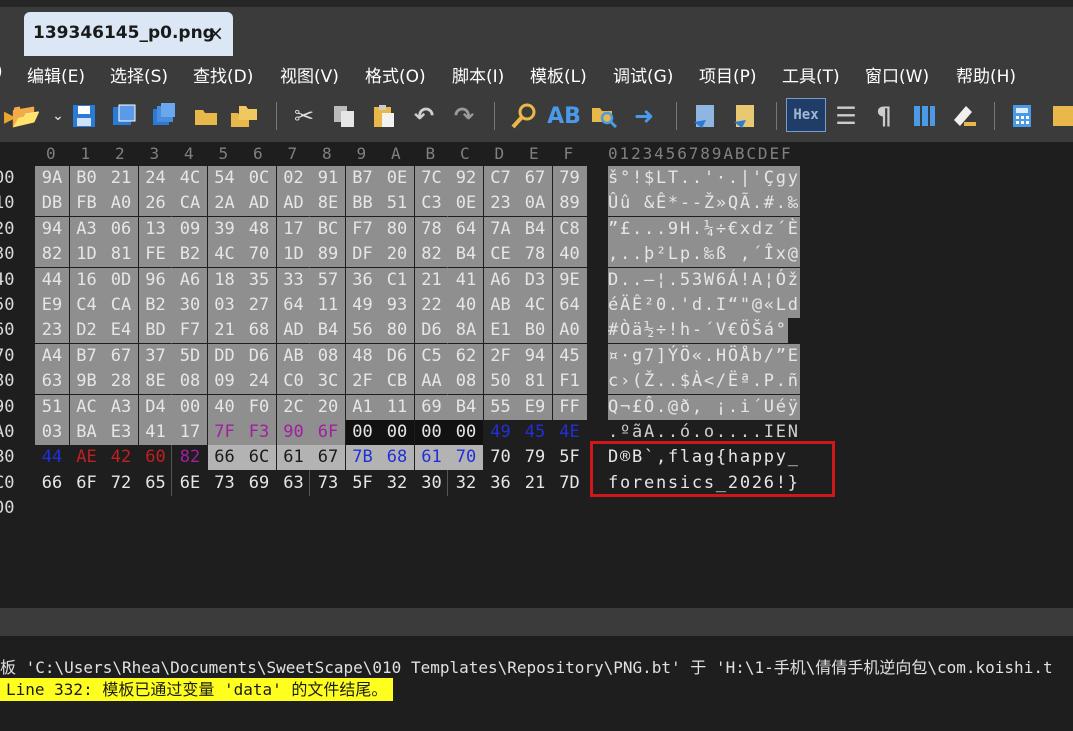 This screenshot has width=1073, height=731. I want to click on hex-byte: 48, so click(259, 229).